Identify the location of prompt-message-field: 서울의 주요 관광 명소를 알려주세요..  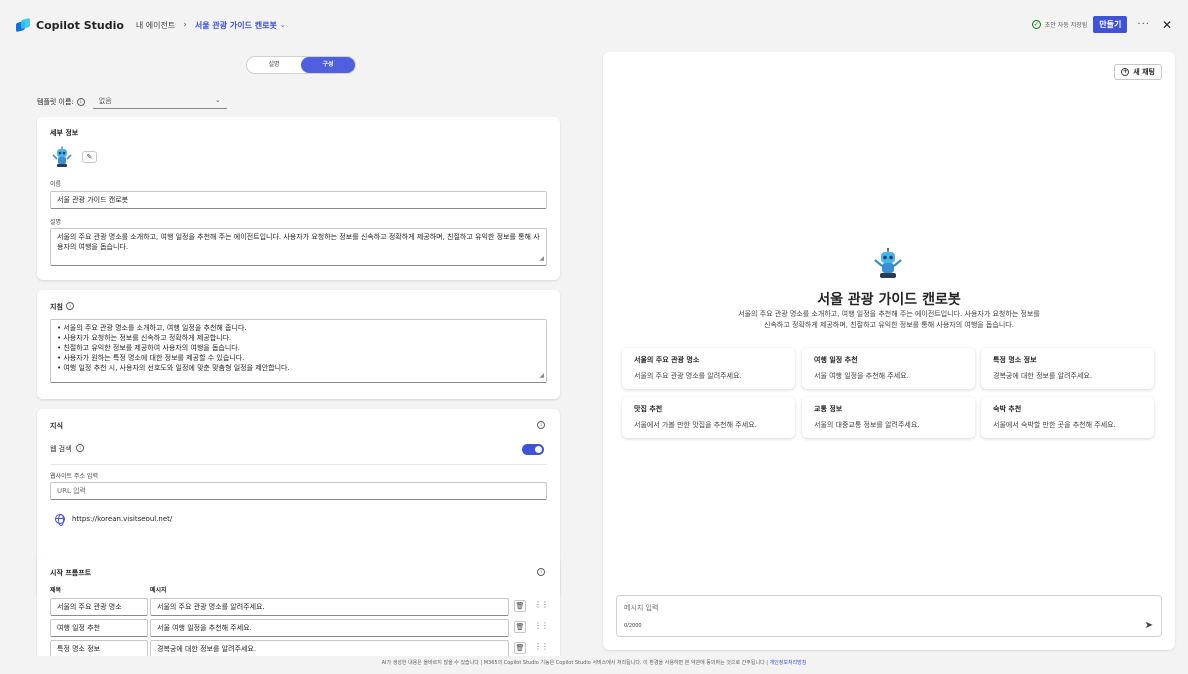
(329, 607).